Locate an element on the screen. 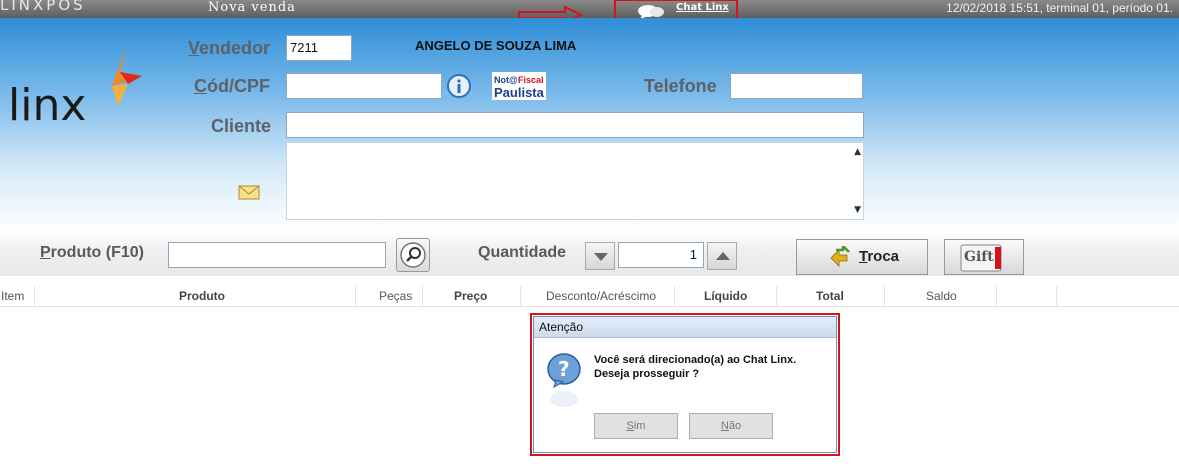 This screenshot has height=464, width=1179. search-product-button is located at coordinates (413, 255).